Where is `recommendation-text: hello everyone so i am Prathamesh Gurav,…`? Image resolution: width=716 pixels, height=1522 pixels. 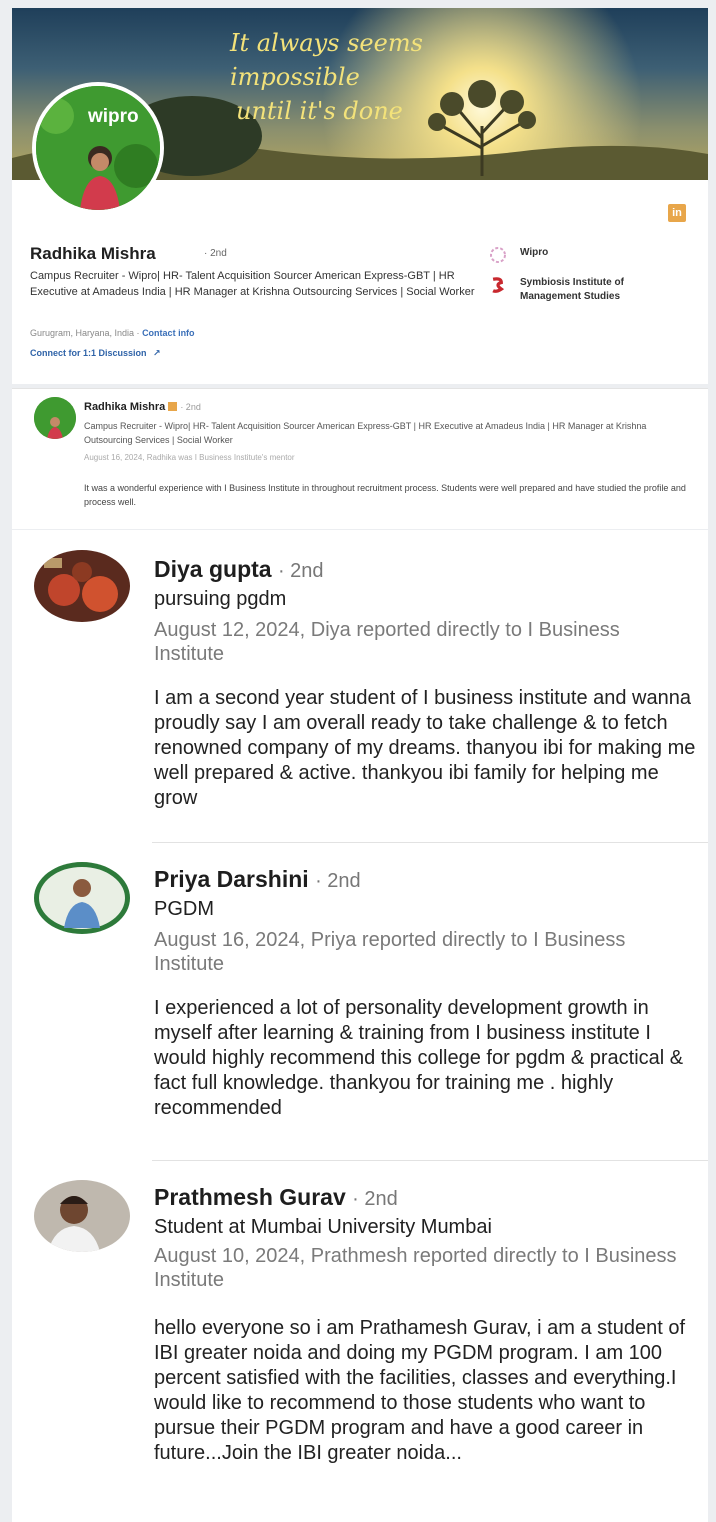
recommendation-text: hello everyone so i am Prathamesh Gurav,… is located at coordinates (420, 1390).